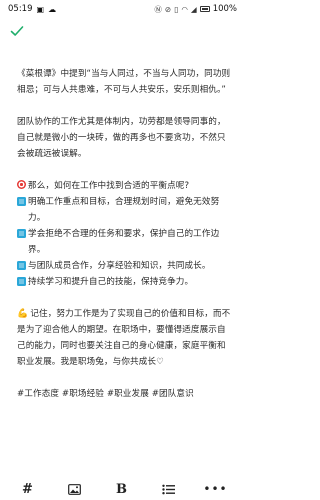 This screenshot has width=320, height=500. What do you see at coordinates (23, 314) in the screenshot?
I see `flexed-biceps-icon: 💪` at bounding box center [23, 314].